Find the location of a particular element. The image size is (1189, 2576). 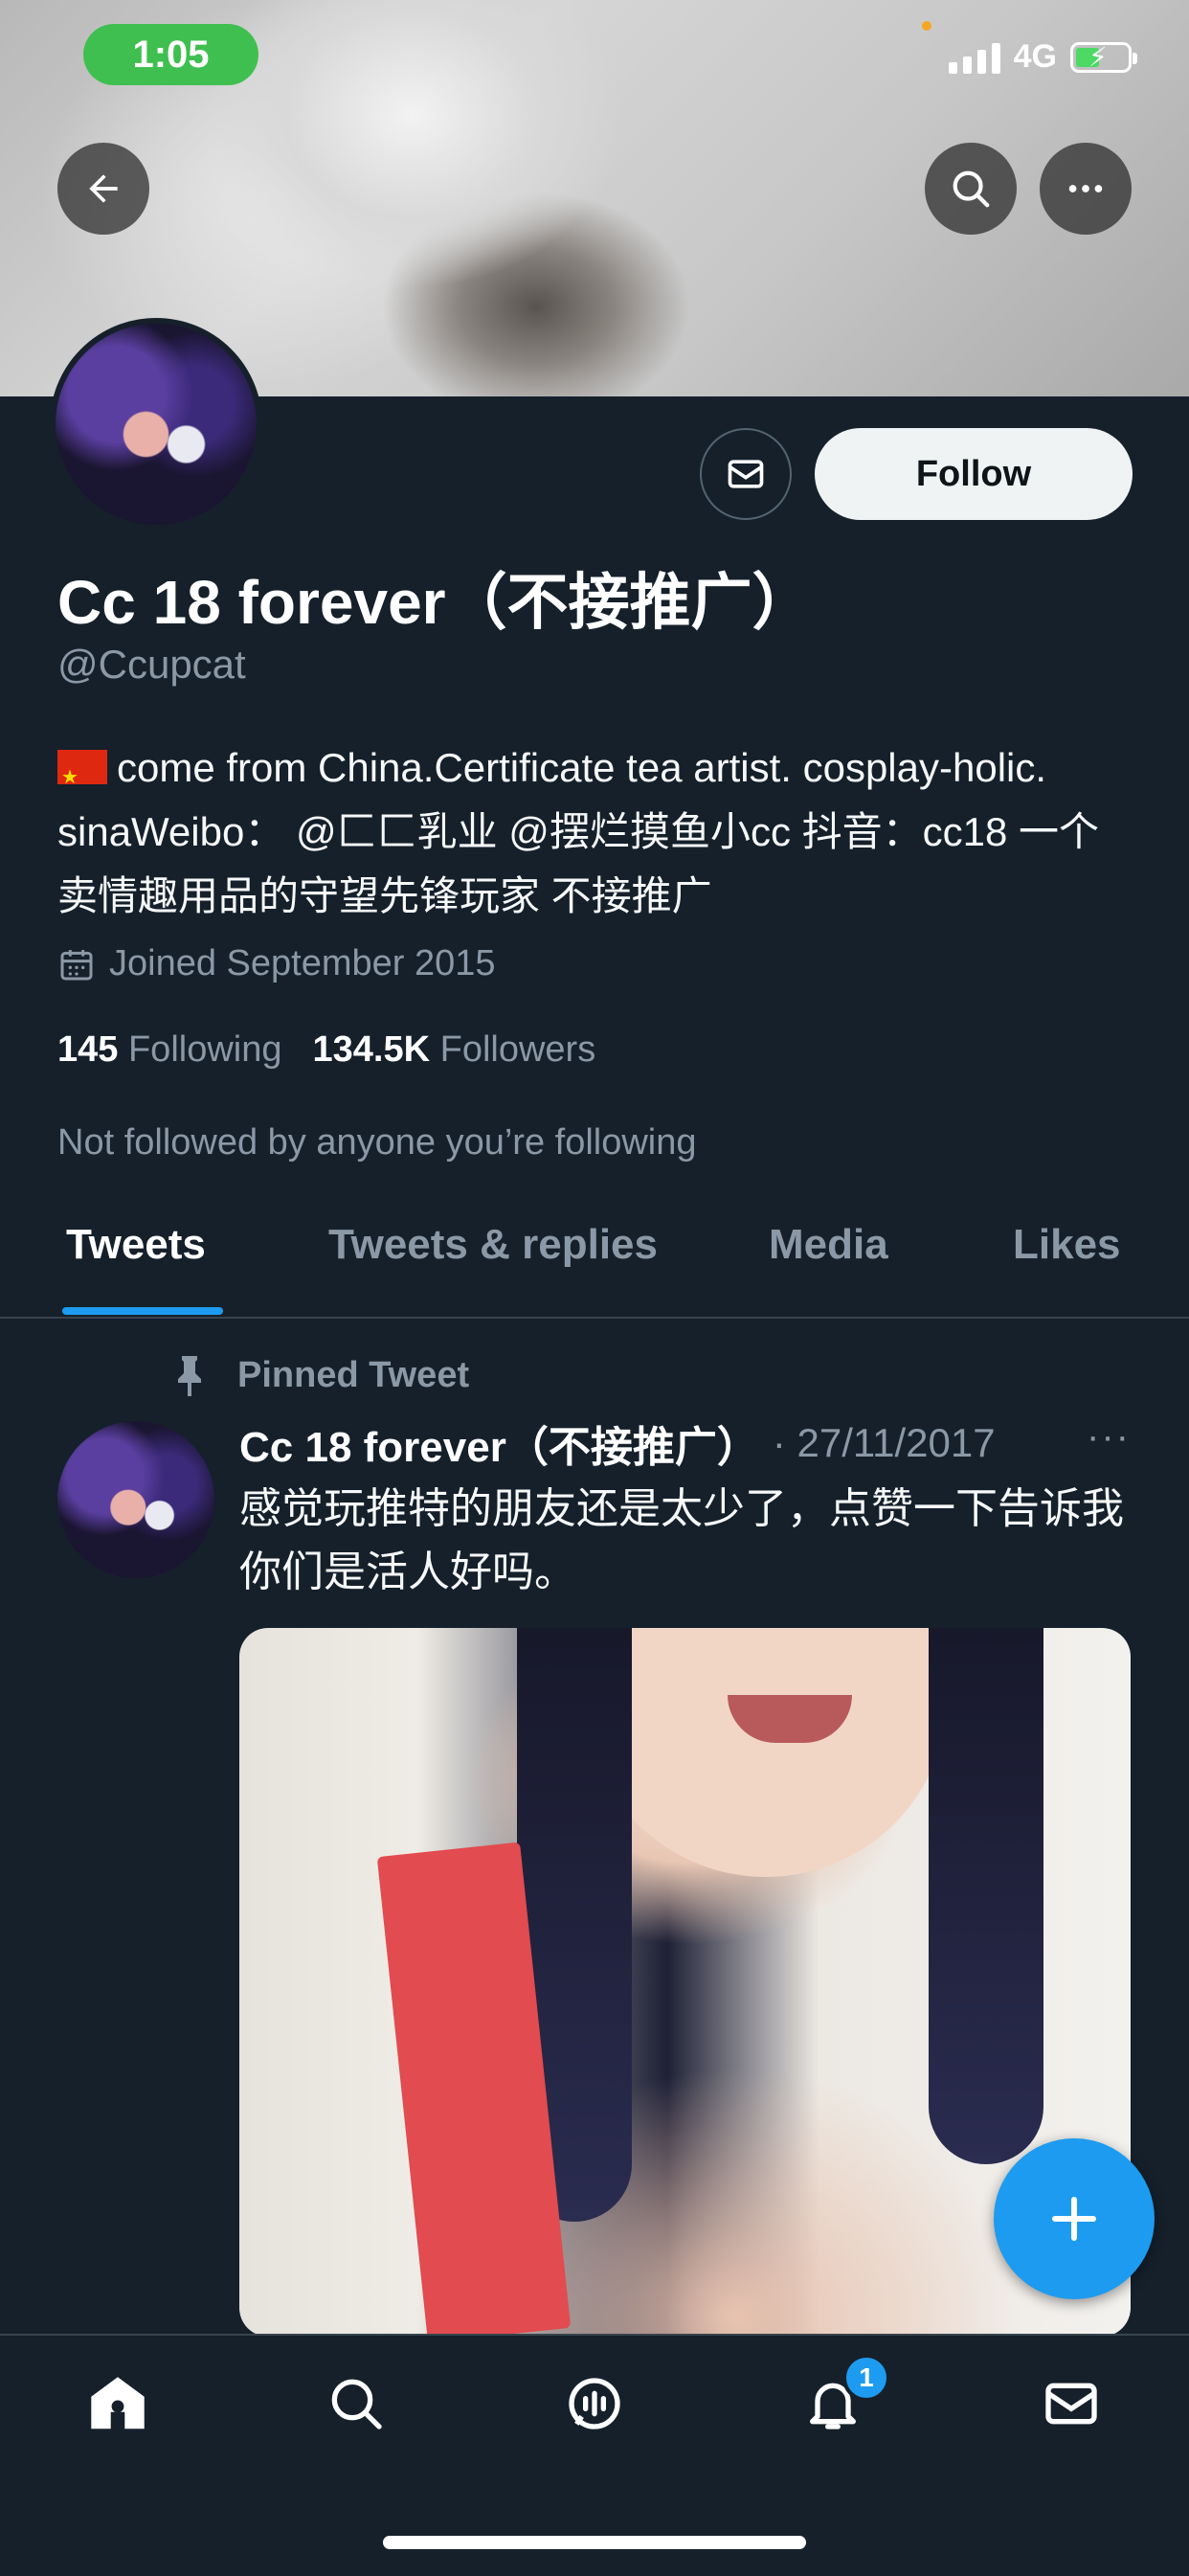

calendar-icon is located at coordinates (76, 964).